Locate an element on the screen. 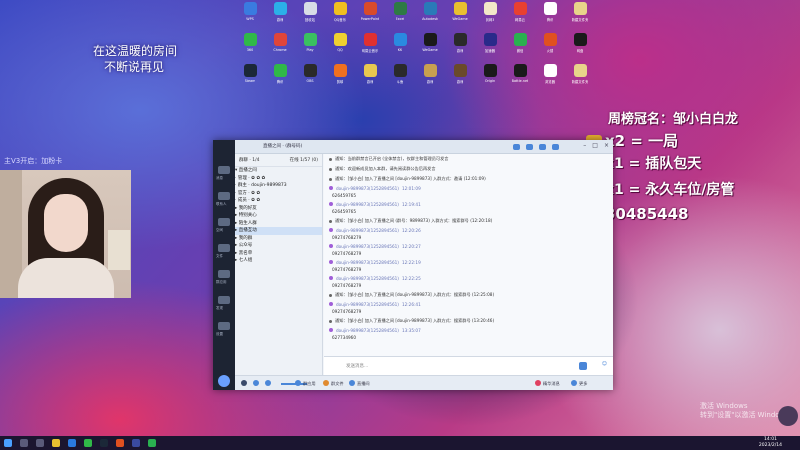  app-taskbar-icon is located at coordinates (120, 443).